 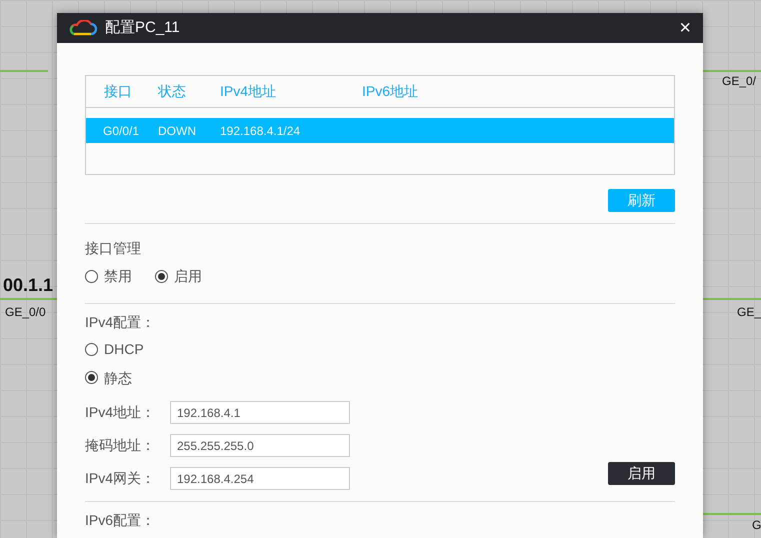 What do you see at coordinates (118, 91) in the screenshot?
I see `column-header: 接口` at bounding box center [118, 91].